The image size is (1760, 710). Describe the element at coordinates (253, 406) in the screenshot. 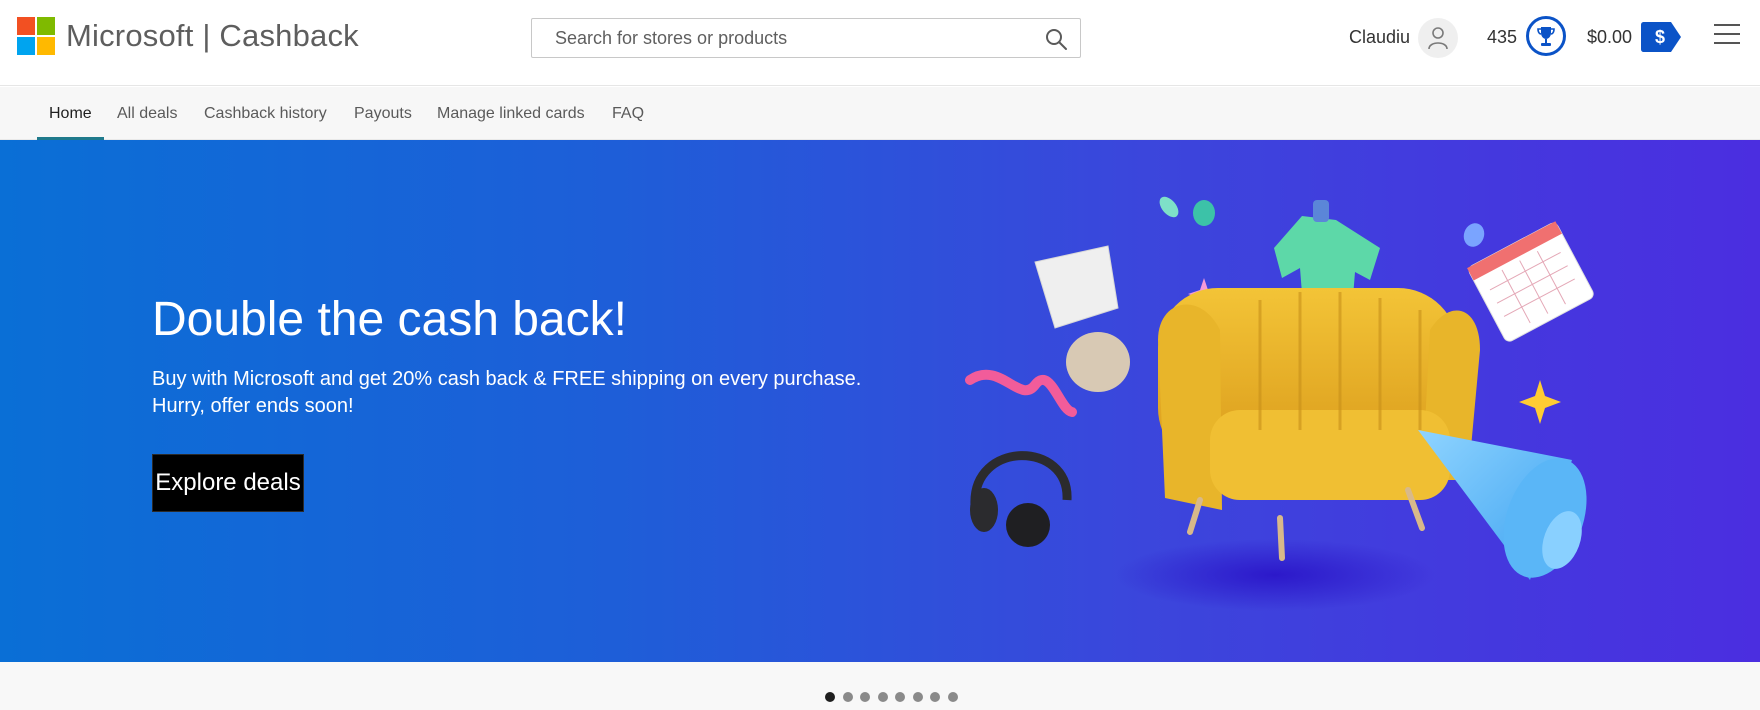

I see `hero-description-line-2: Hurry, offer ends soon!` at that location.